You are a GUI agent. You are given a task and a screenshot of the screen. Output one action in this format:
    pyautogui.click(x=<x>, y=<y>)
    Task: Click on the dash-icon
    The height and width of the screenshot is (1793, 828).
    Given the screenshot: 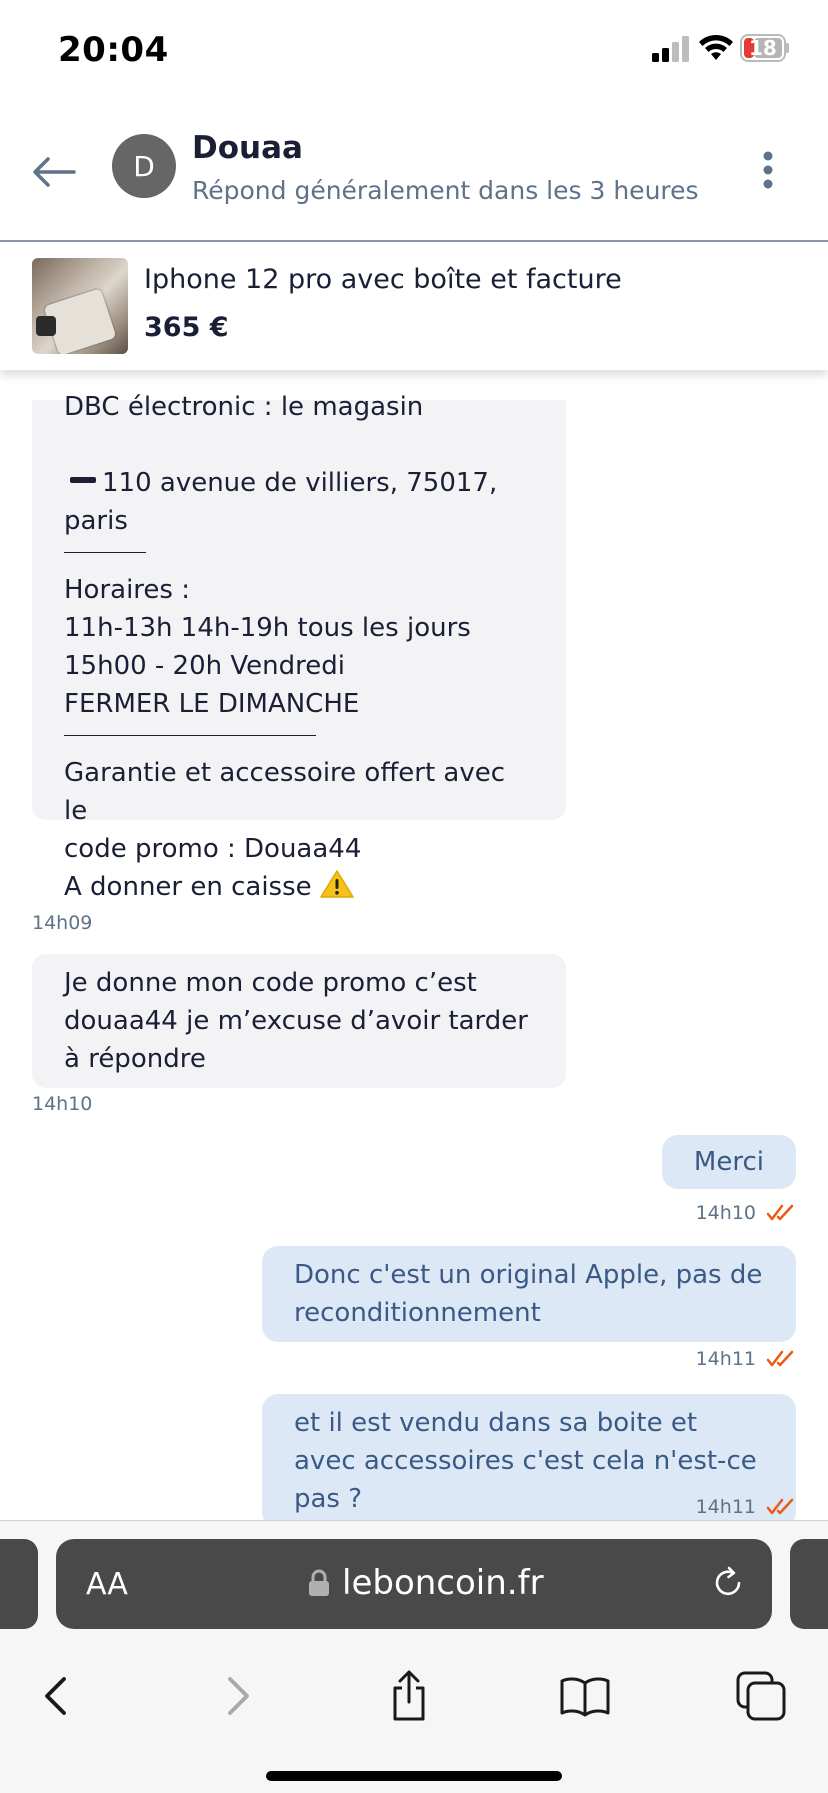 What is the action you would take?
    pyautogui.click(x=83, y=480)
    